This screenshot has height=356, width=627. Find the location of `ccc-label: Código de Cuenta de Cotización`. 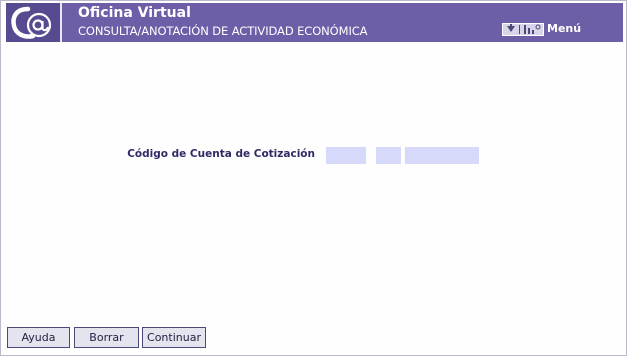

ccc-label: Código de Cuenta de Cotización is located at coordinates (221, 154).